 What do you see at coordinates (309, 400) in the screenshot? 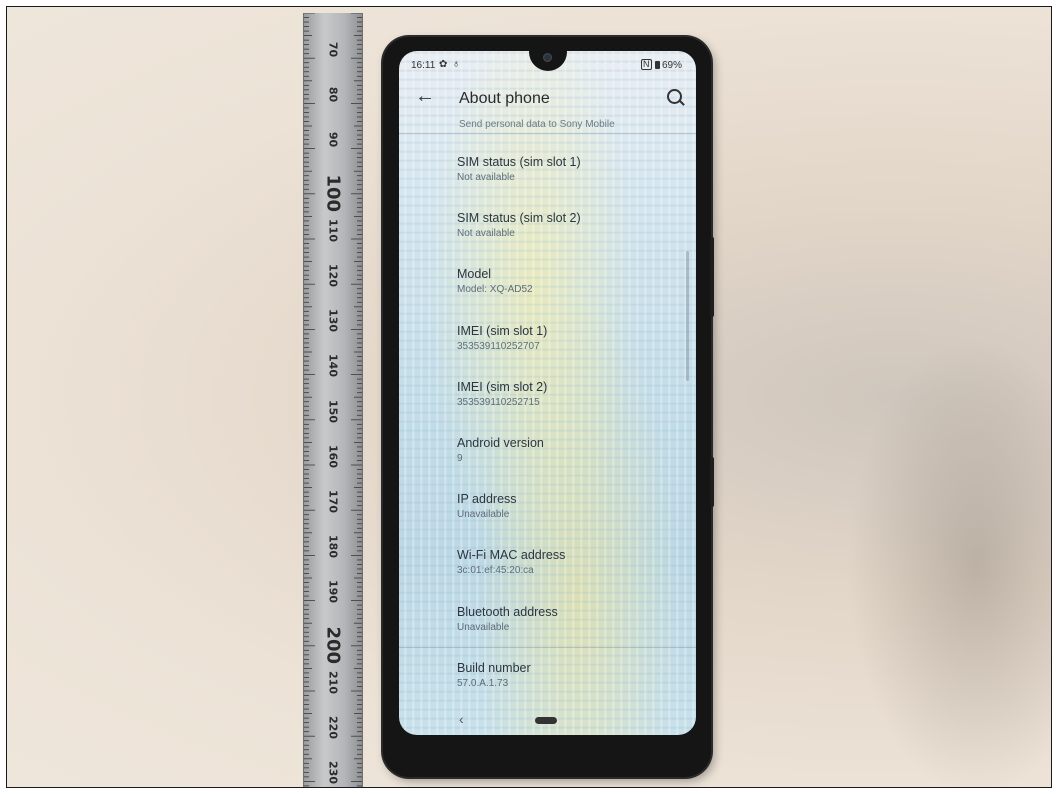
I see `ruler-ticks-left` at bounding box center [309, 400].